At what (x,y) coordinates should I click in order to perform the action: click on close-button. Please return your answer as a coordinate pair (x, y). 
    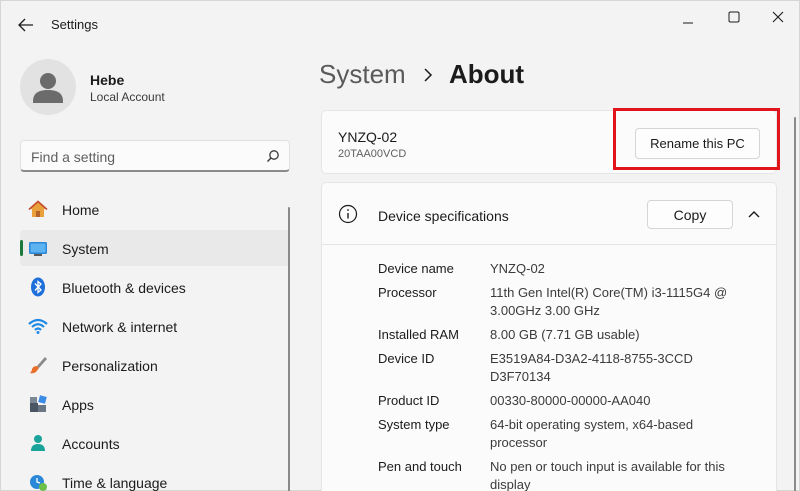
    Looking at the image, I should click on (777, 22).